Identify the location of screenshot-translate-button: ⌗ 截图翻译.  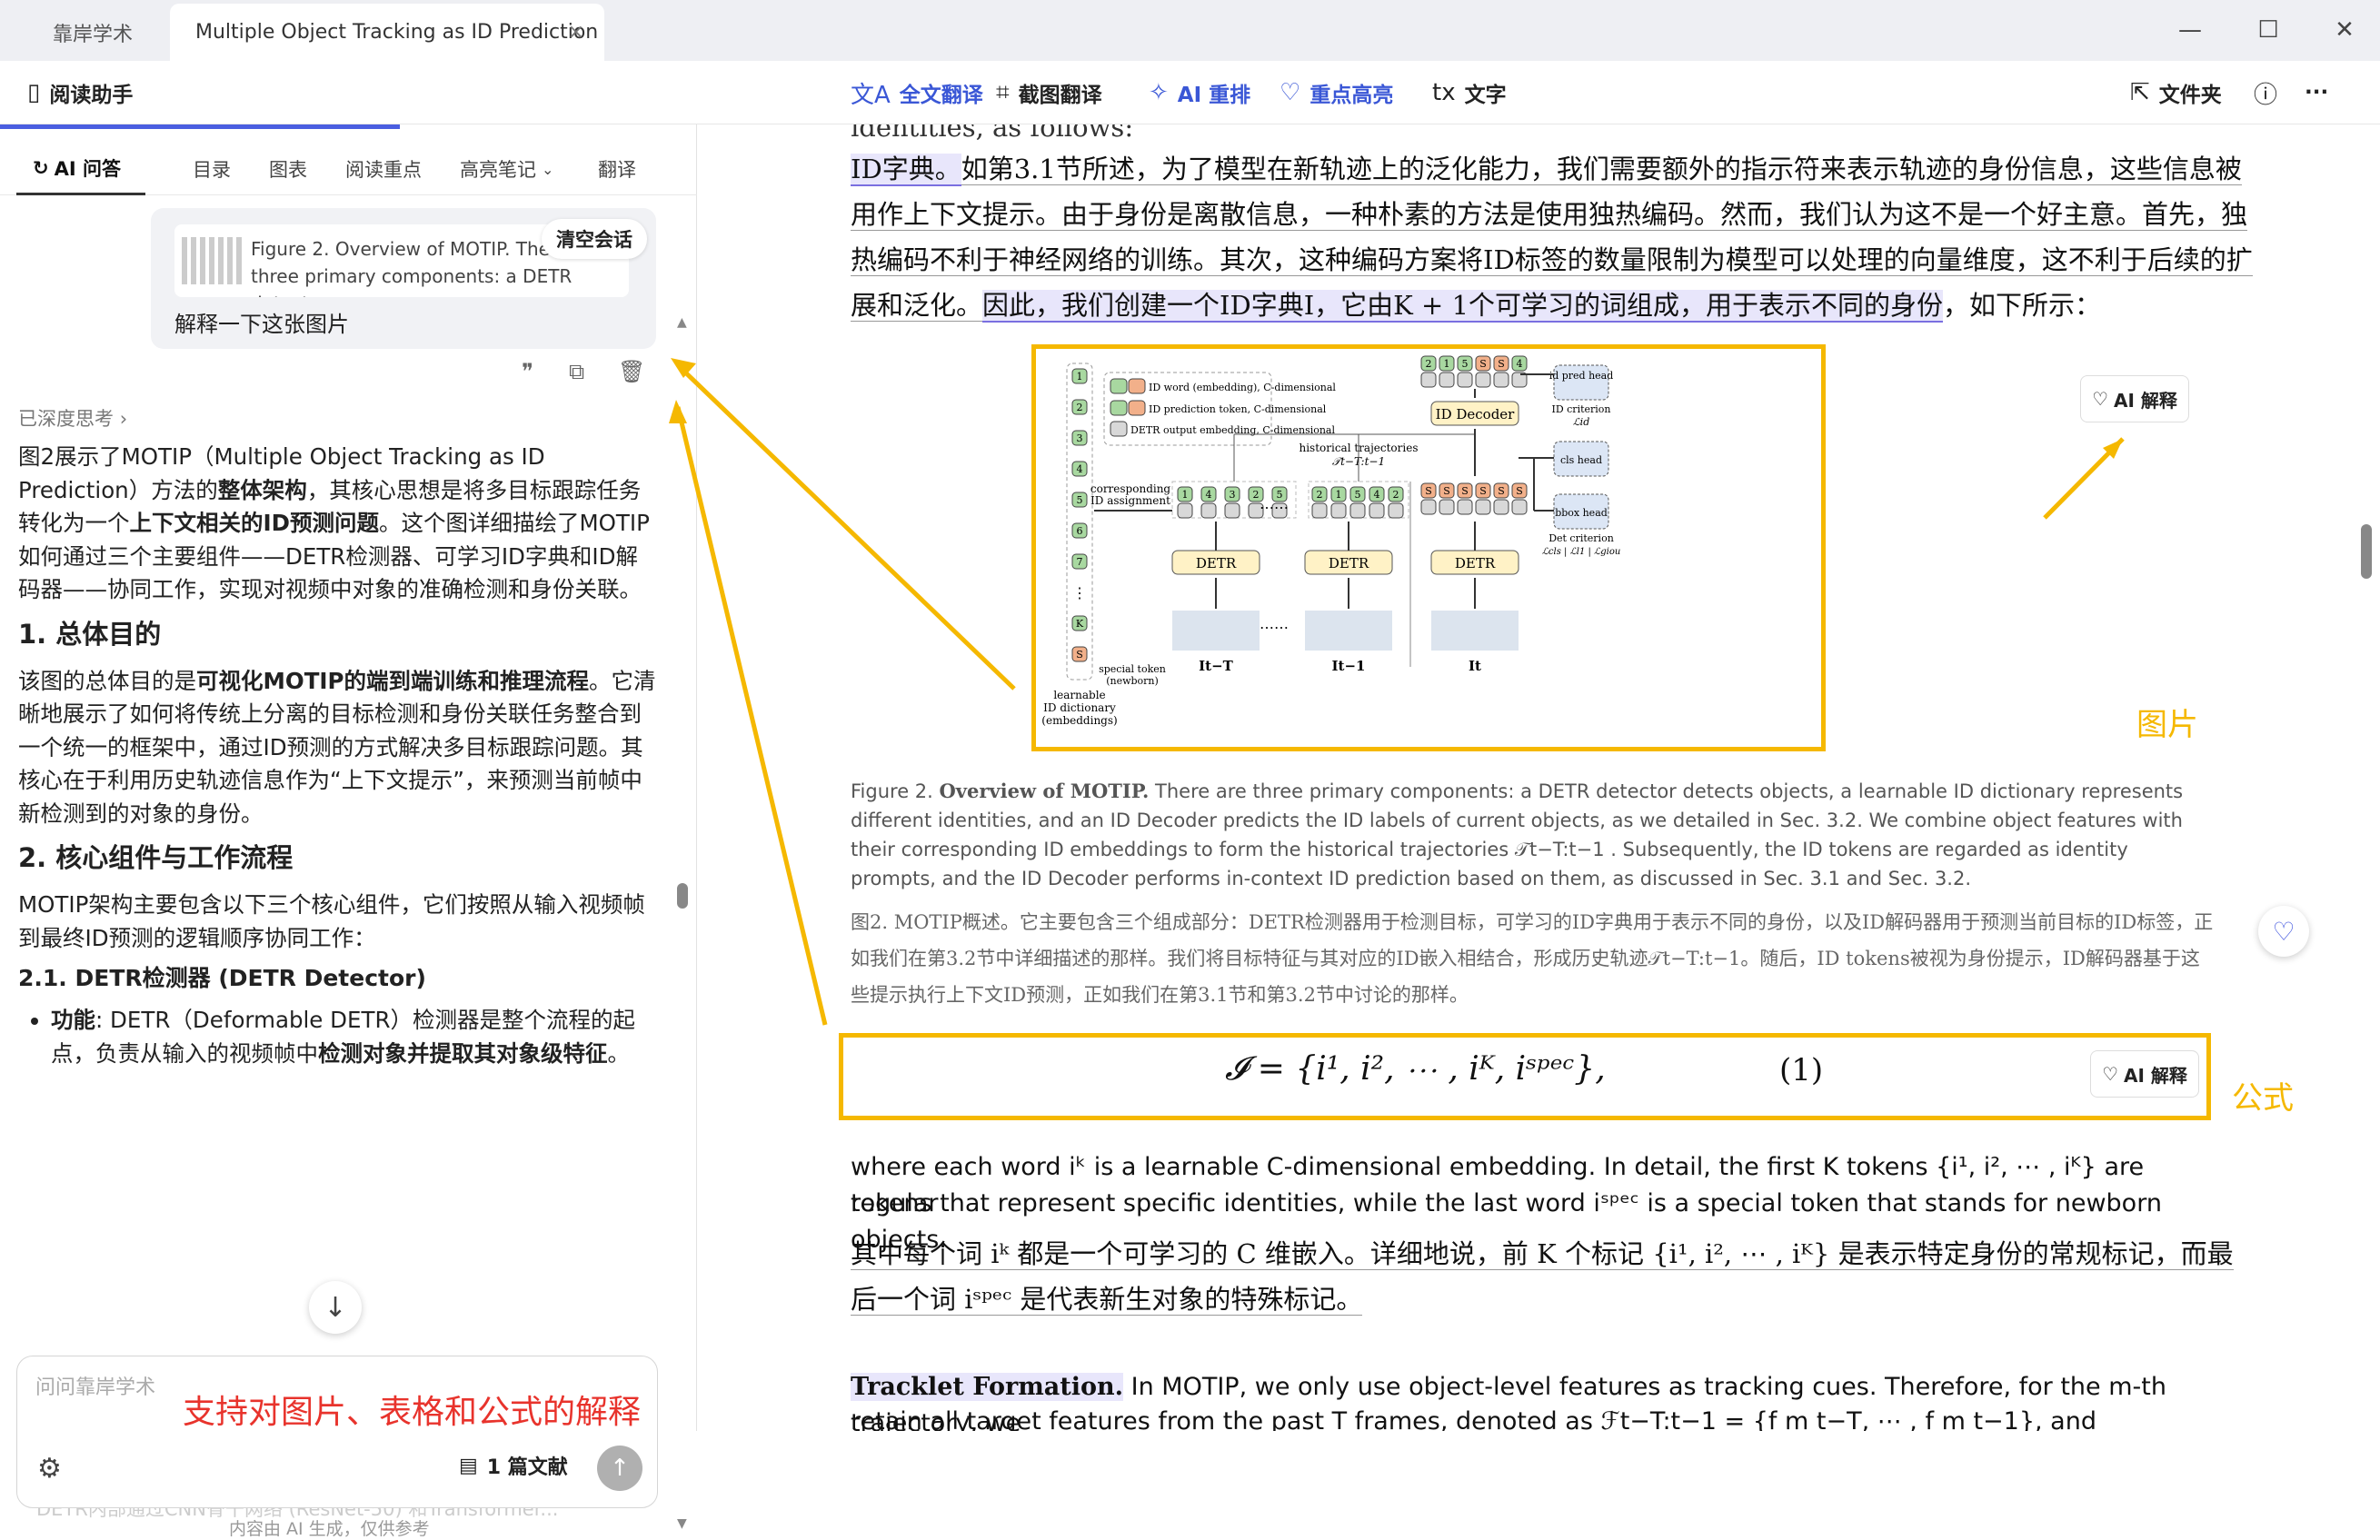
(1049, 92).